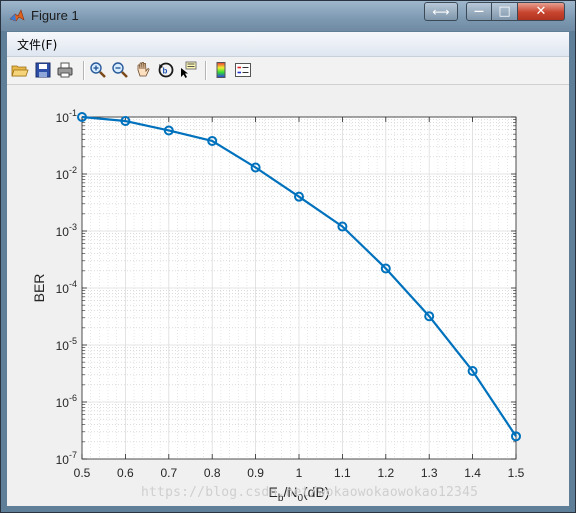 The width and height of the screenshot is (576, 513). What do you see at coordinates (221, 70) in the screenshot?
I see `colorbar-icon` at bounding box center [221, 70].